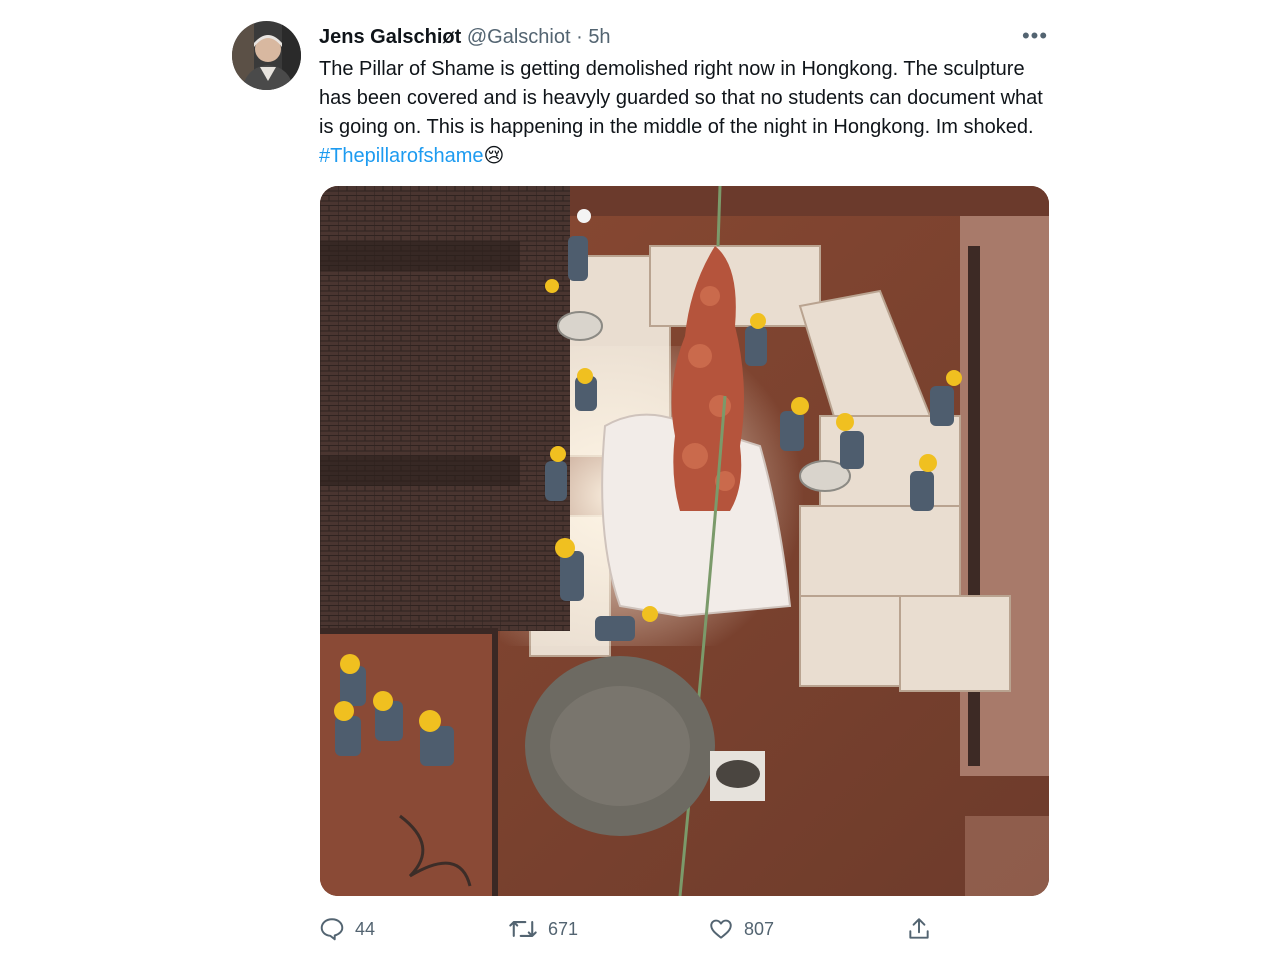 The image size is (1280, 960). I want to click on avatar, so click(266, 55).